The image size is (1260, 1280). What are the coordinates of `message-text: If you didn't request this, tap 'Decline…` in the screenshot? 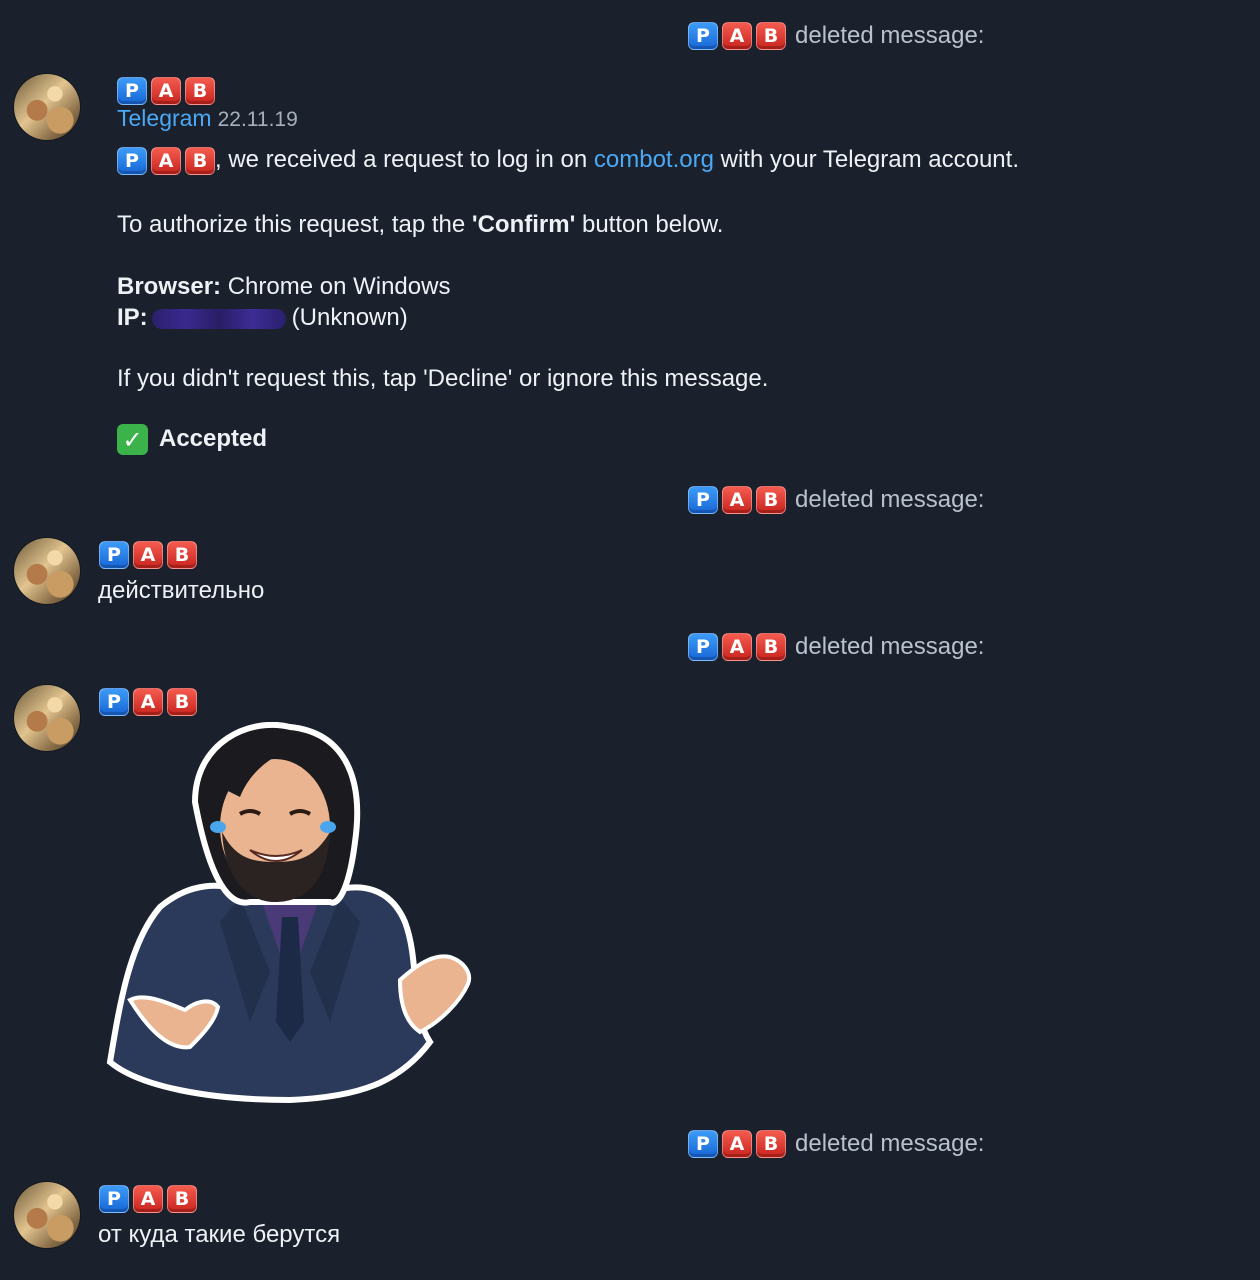 It's located at (443, 378).